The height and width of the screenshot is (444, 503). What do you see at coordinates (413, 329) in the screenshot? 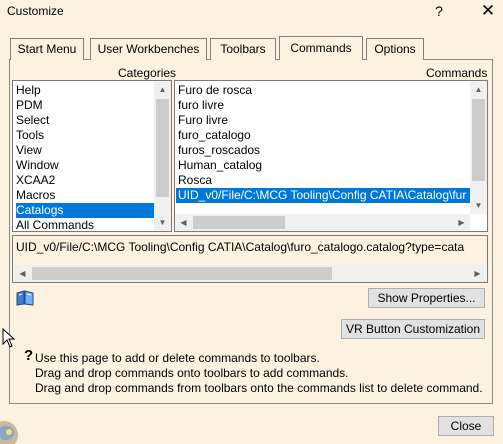
I see `vr-button-customization-button: VR Button Customization` at bounding box center [413, 329].